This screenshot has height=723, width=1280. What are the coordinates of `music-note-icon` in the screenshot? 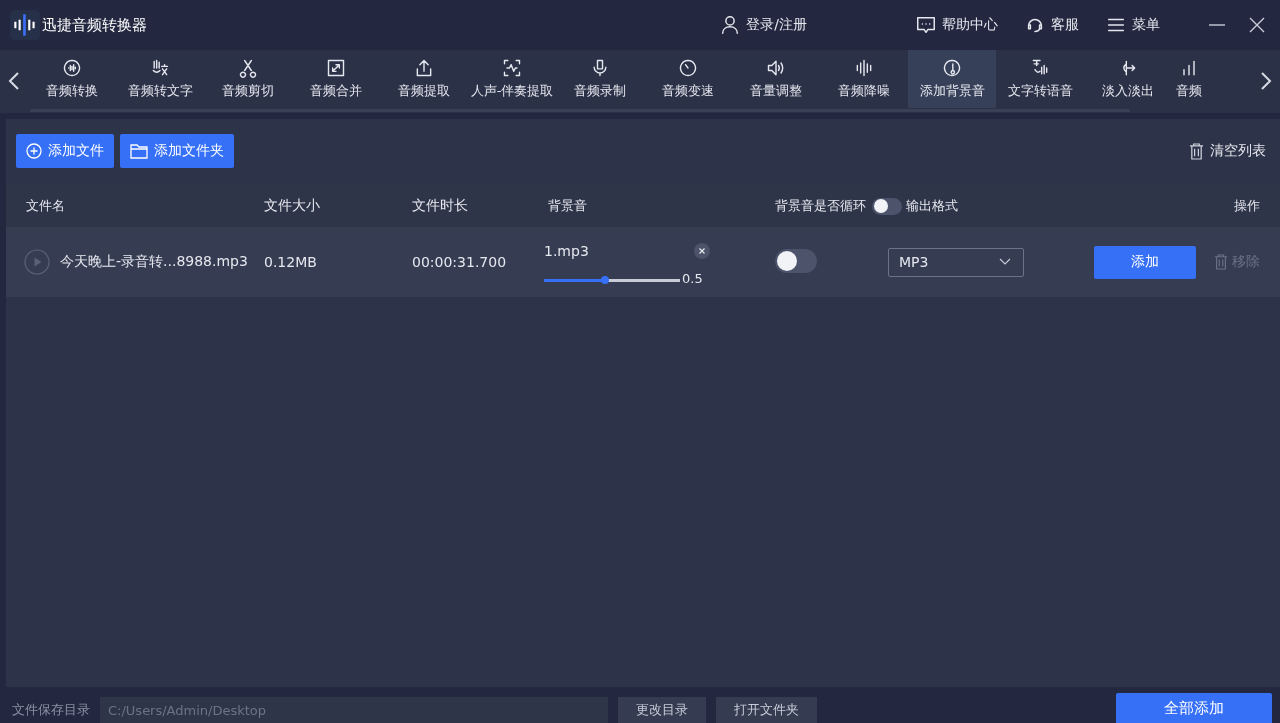 It's located at (952, 68).